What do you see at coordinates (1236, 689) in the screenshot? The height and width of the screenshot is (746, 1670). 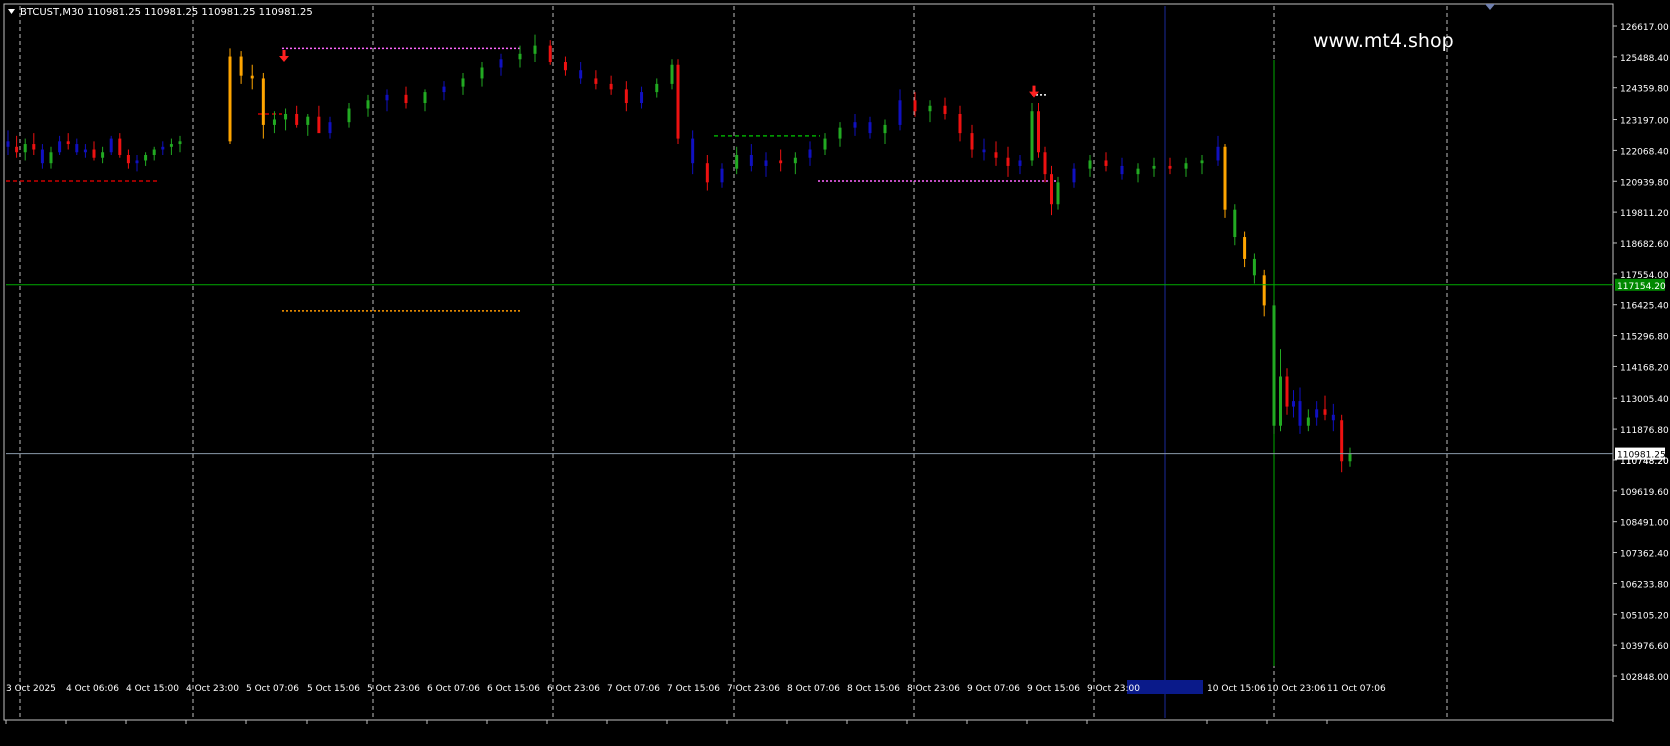 I see `x-tick-label: 10 Oct 15:06` at bounding box center [1236, 689].